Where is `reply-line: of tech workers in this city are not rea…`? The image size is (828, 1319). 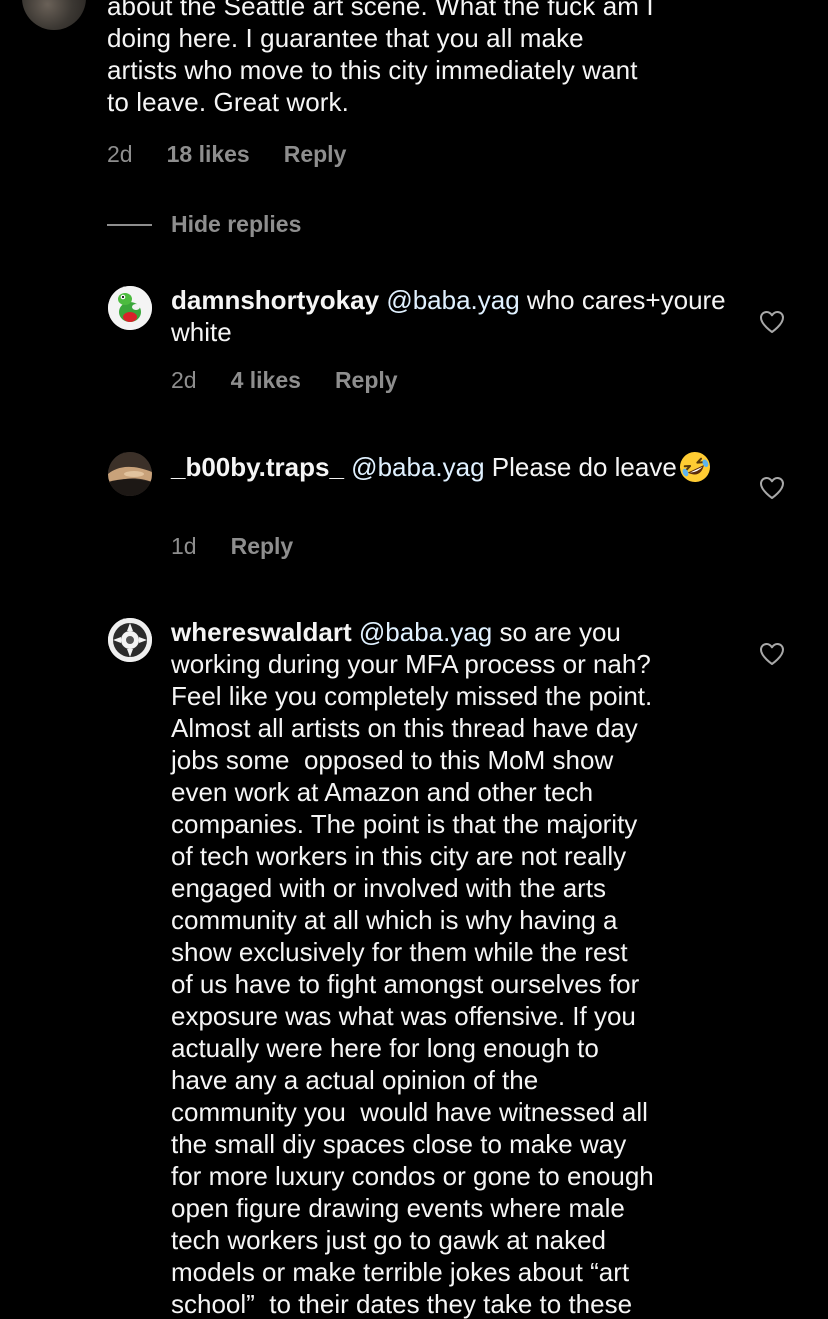
reply-line: of tech workers in this city are not rea… is located at coordinates (399, 856).